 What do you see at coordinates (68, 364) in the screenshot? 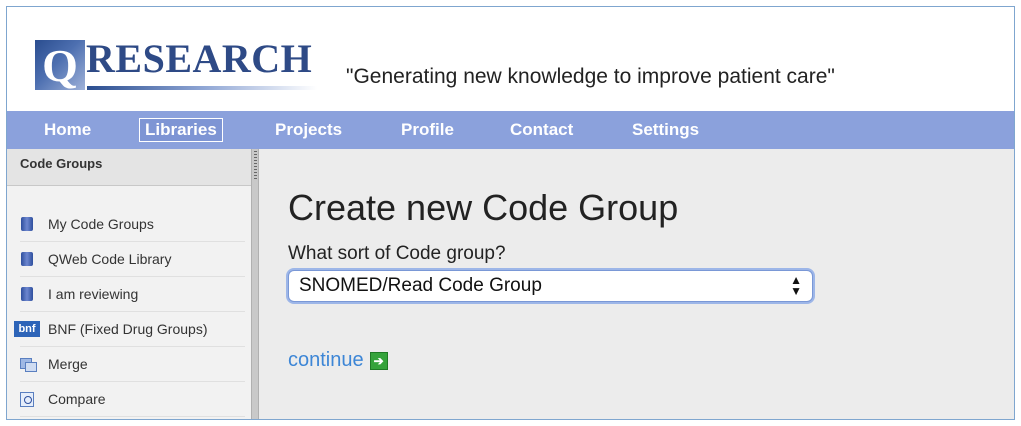
I see `sidebar-item-label: Merge` at bounding box center [68, 364].